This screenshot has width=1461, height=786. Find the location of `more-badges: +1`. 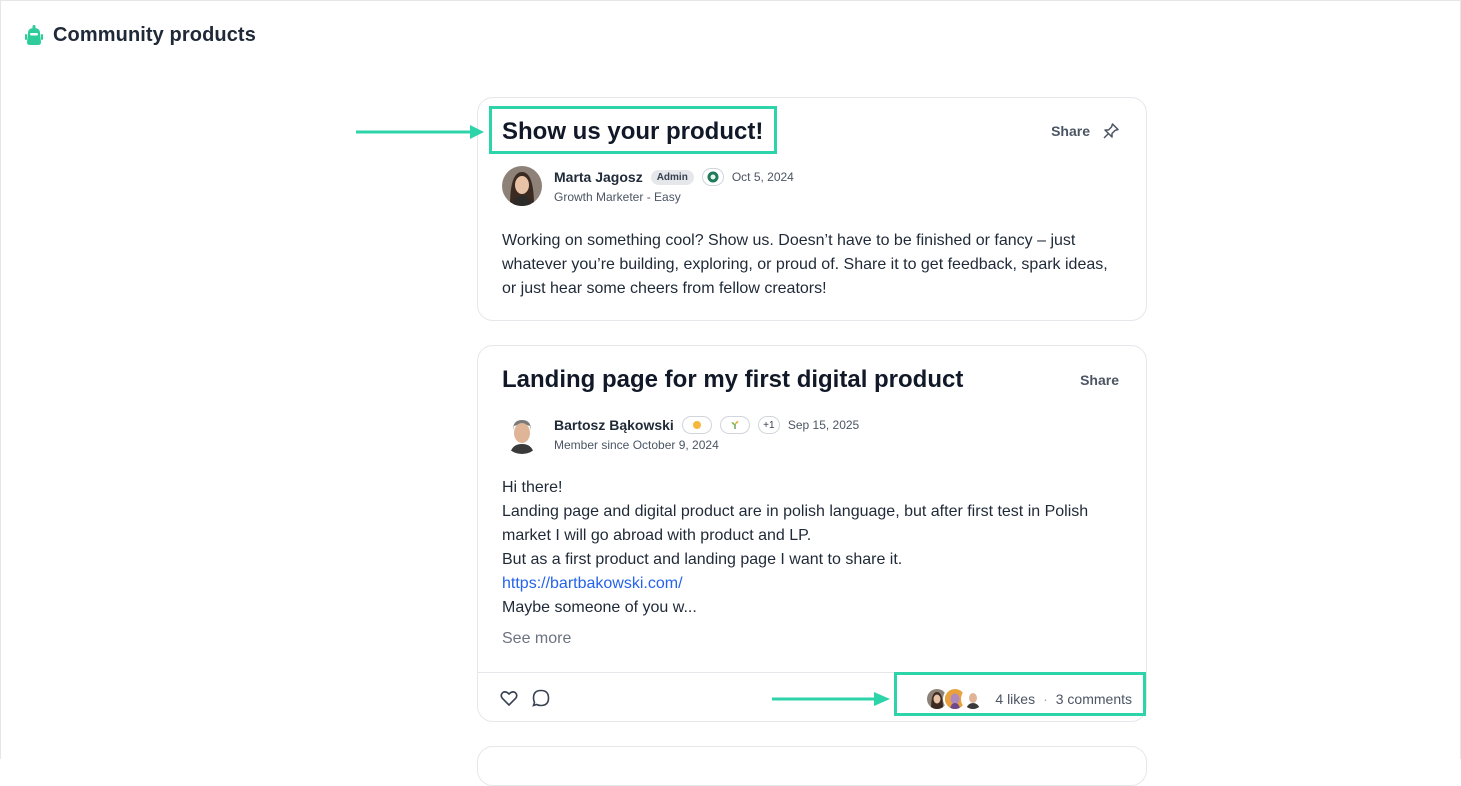

more-badges: +1 is located at coordinates (768, 425).